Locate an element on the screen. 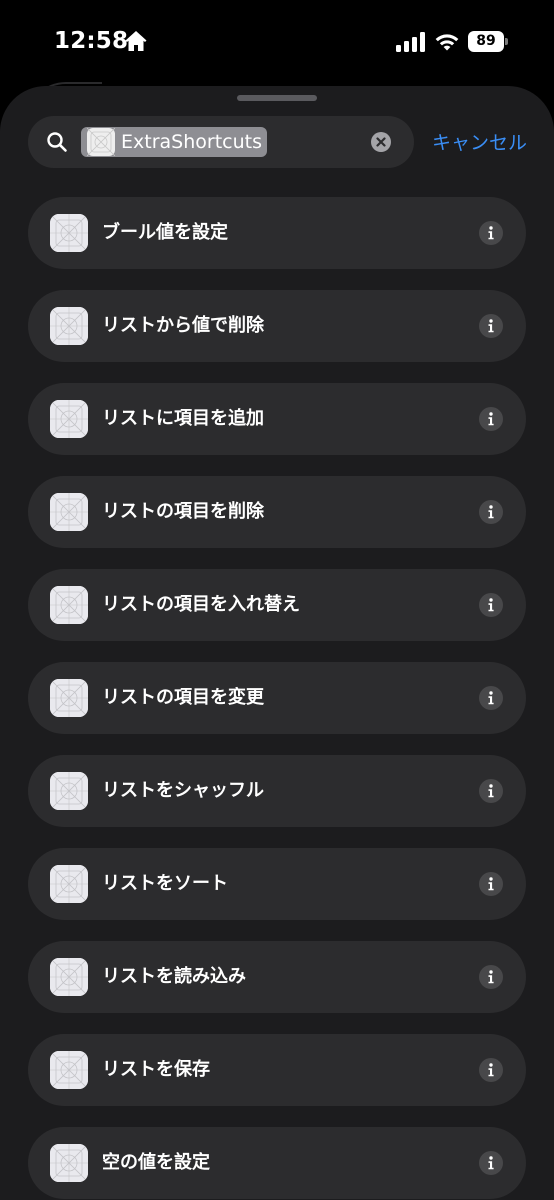 This screenshot has height=1200, width=554. battery-icon: 89 is located at coordinates (488, 41).